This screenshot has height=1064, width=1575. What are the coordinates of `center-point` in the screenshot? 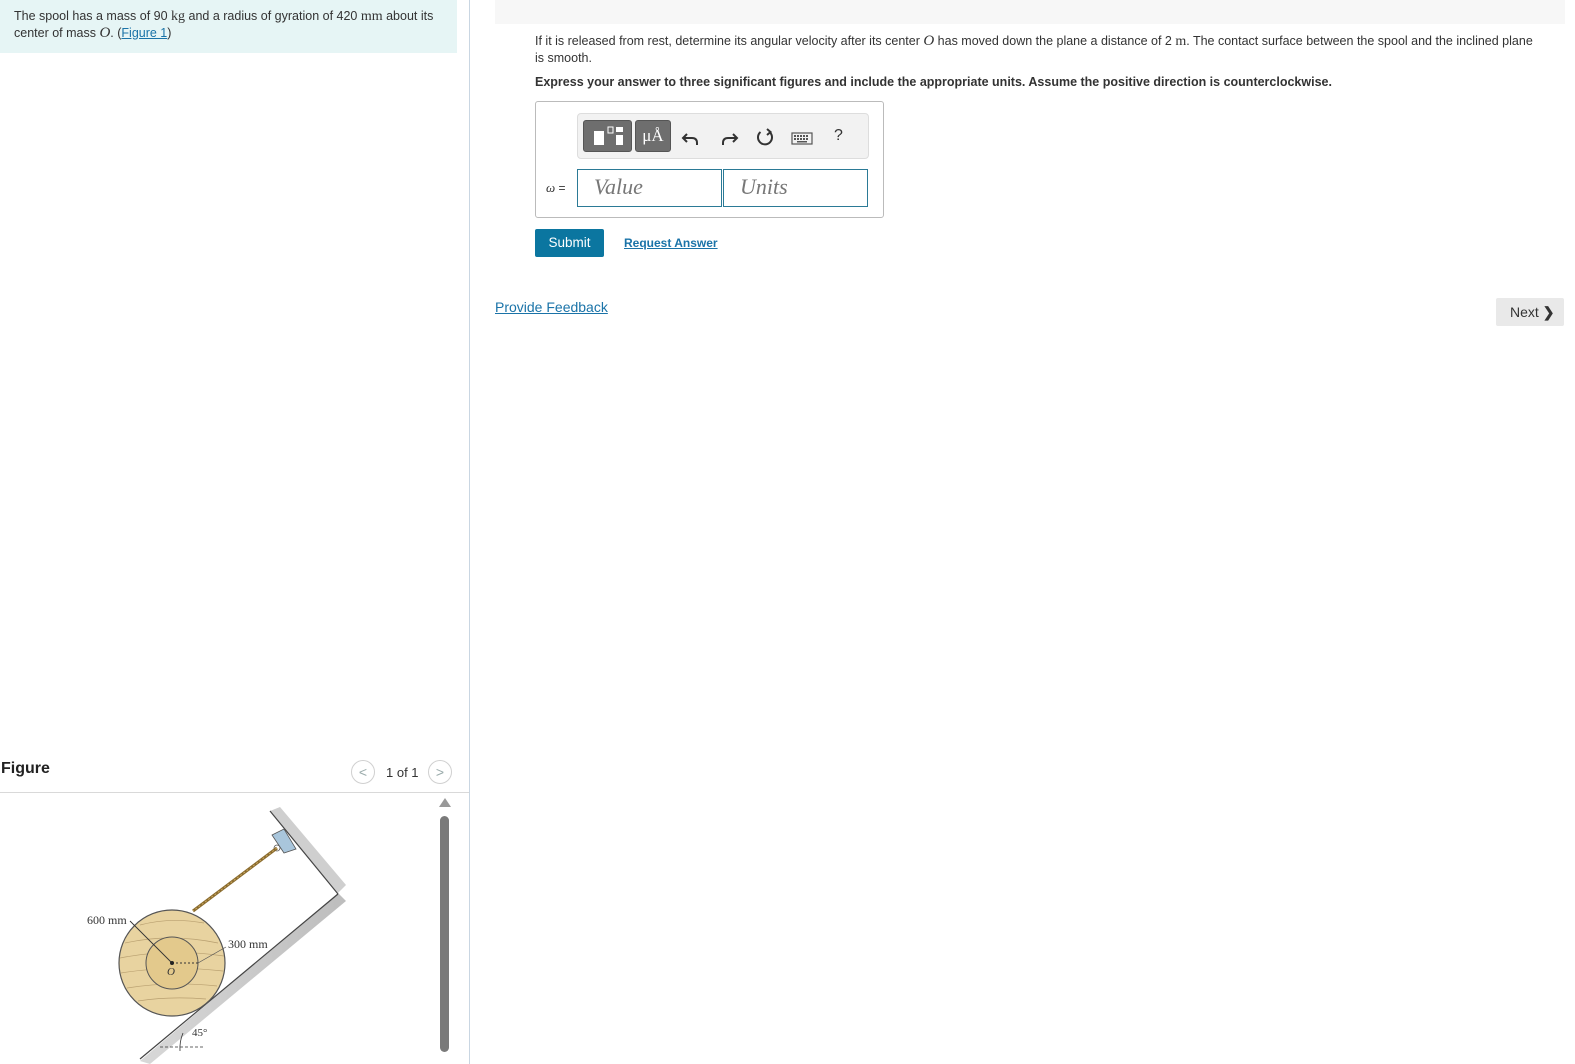 It's located at (172, 963).